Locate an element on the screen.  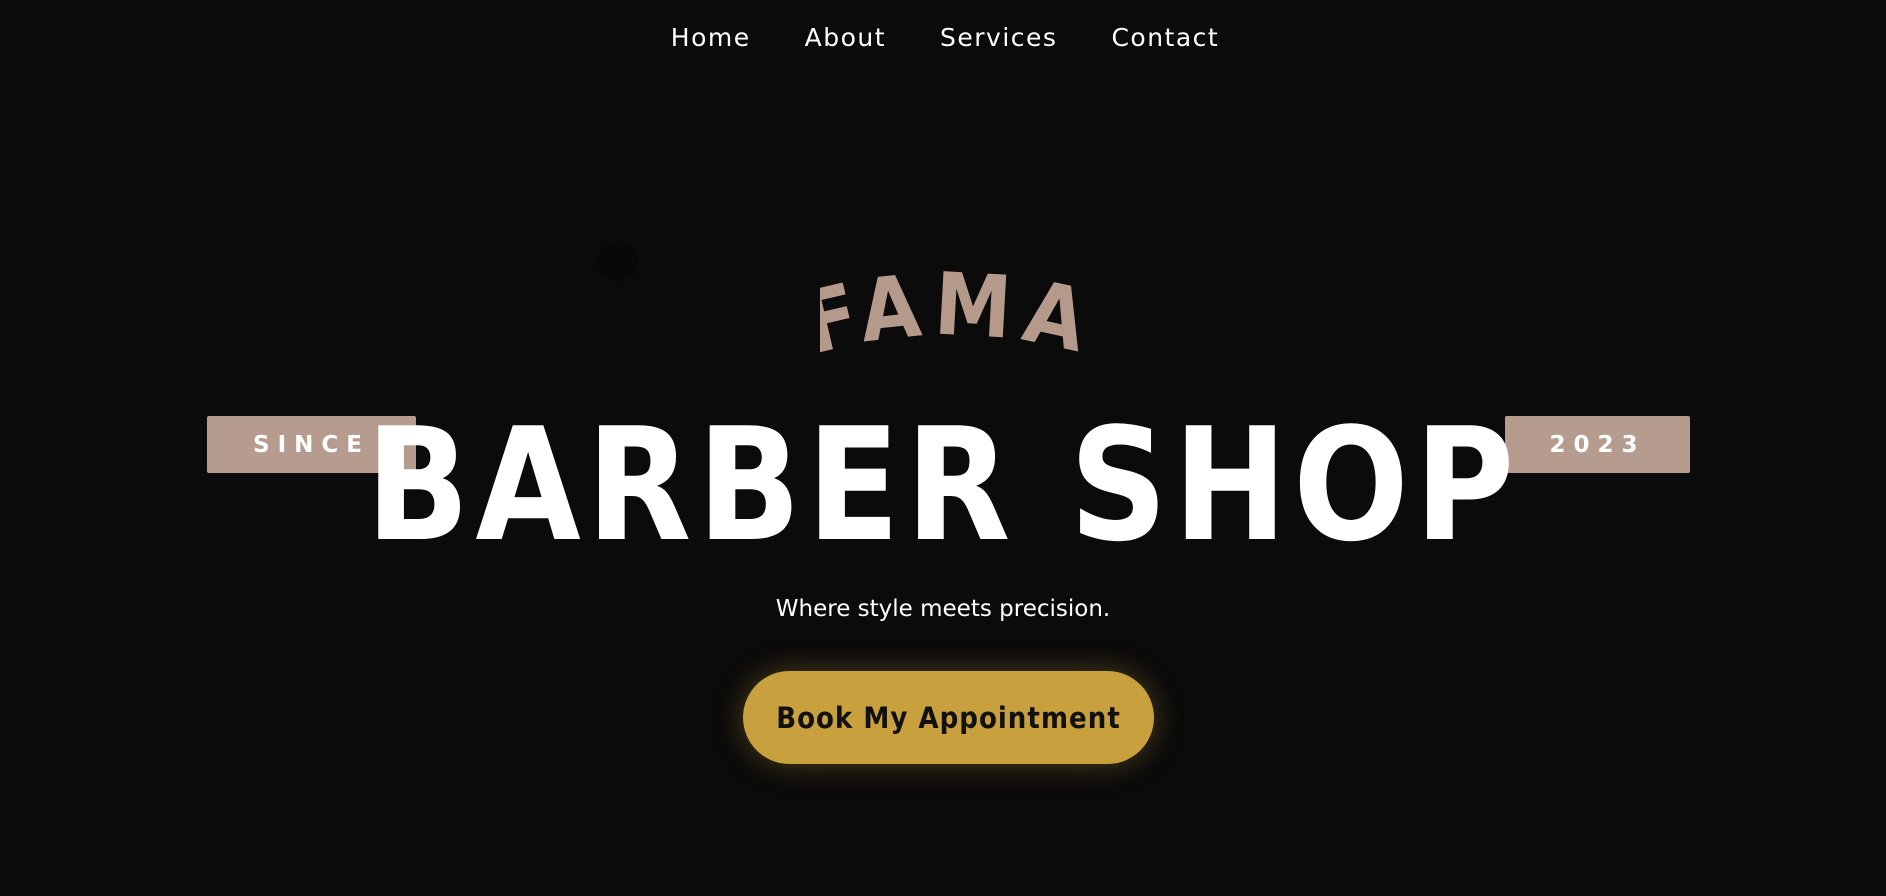
decorative-dot is located at coordinates (618, 261).